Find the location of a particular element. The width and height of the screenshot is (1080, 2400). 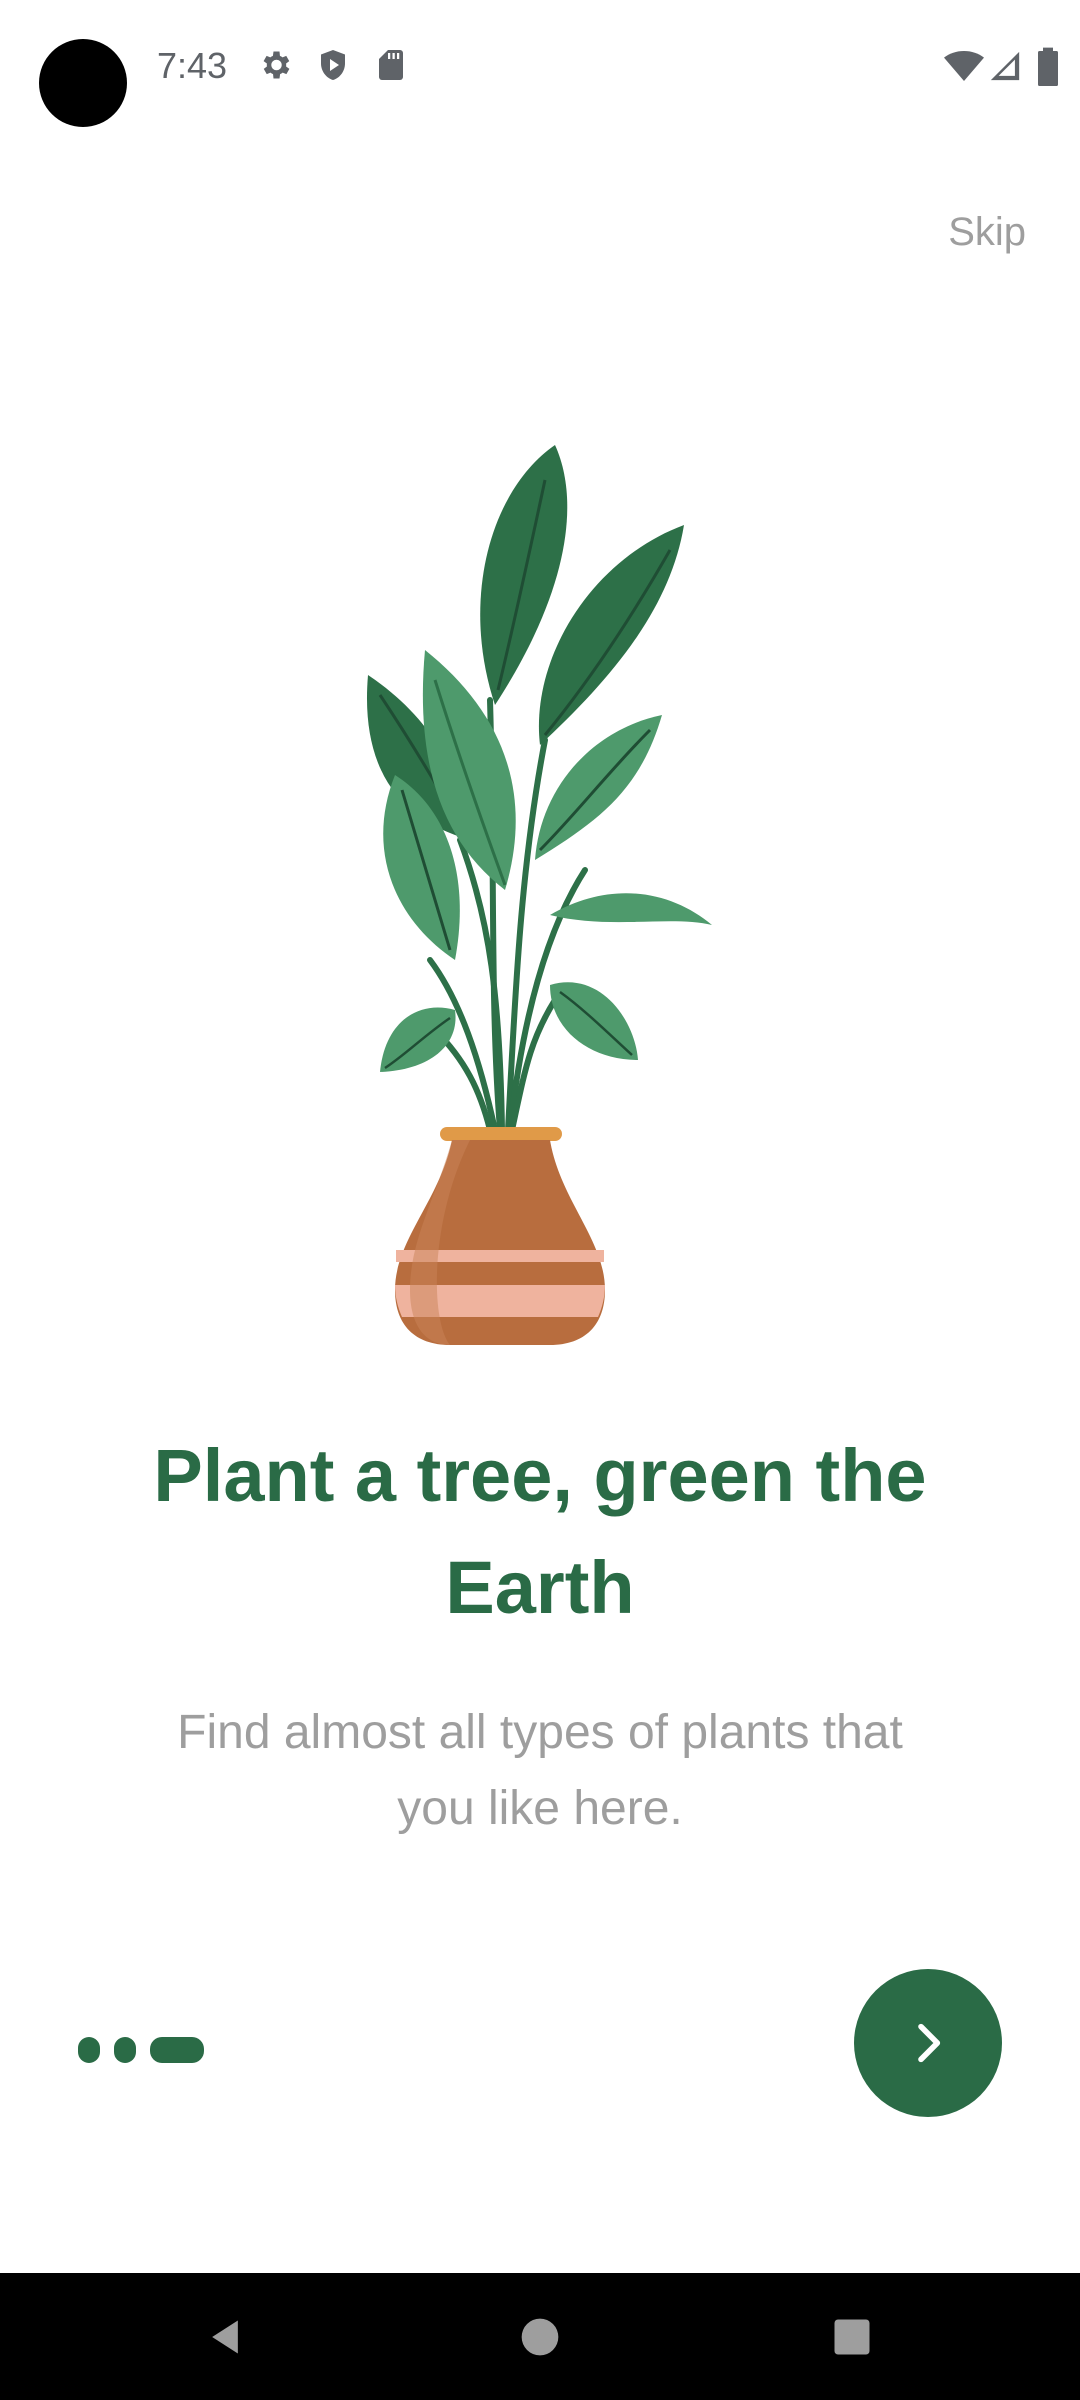

recents-icon is located at coordinates (852, 2336).